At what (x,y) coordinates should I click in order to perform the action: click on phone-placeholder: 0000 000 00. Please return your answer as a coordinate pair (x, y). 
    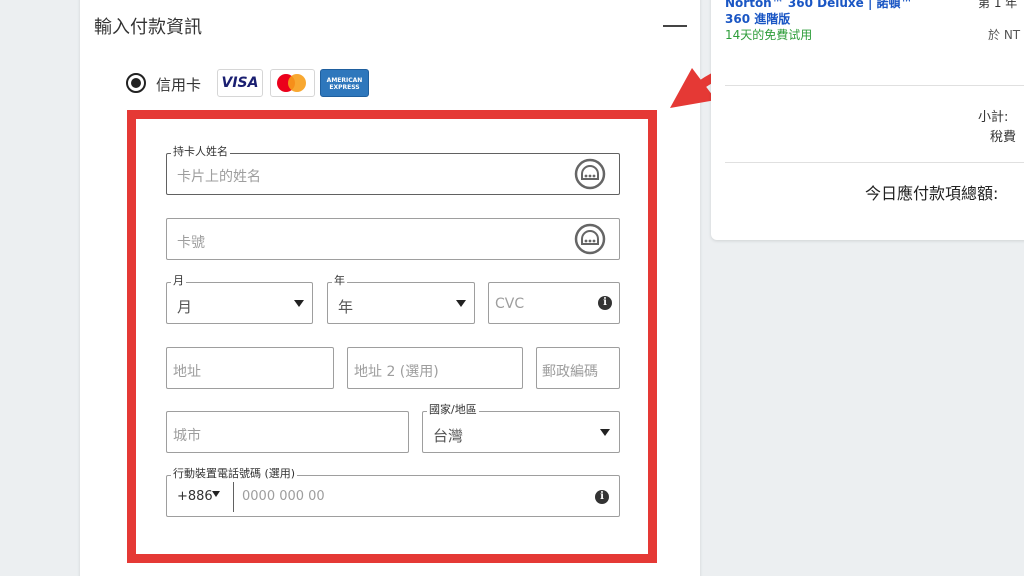
    Looking at the image, I should click on (283, 496).